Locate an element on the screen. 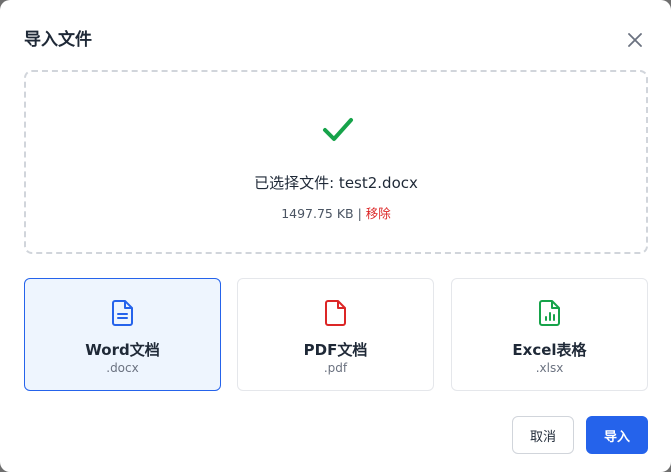 Image resolution: width=671 pixels, height=472 pixels. close-icon is located at coordinates (635, 40).